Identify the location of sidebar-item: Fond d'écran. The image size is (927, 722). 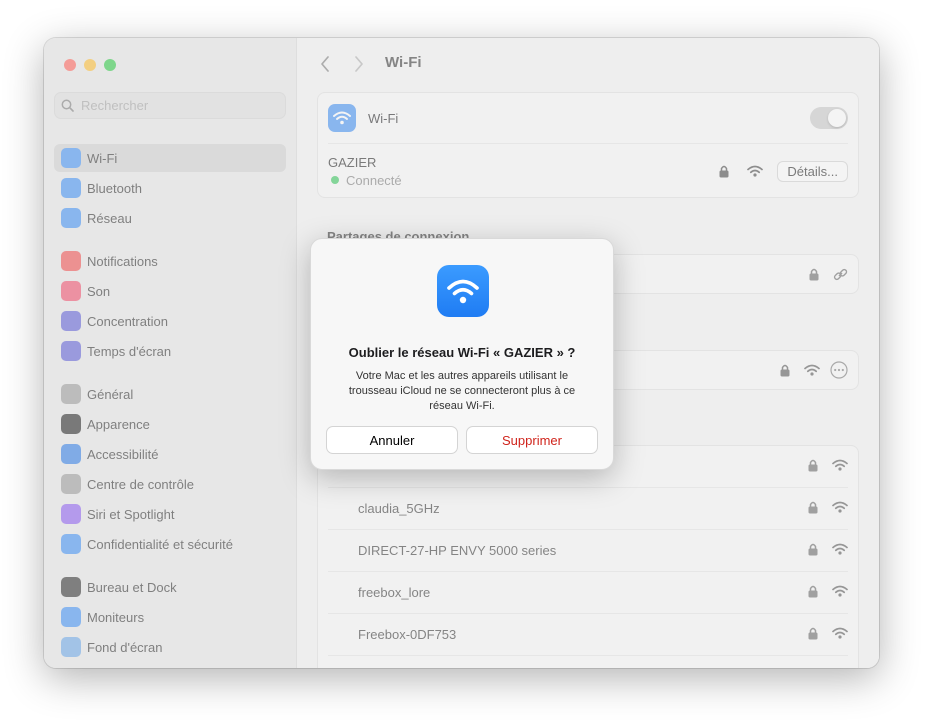
(170, 647).